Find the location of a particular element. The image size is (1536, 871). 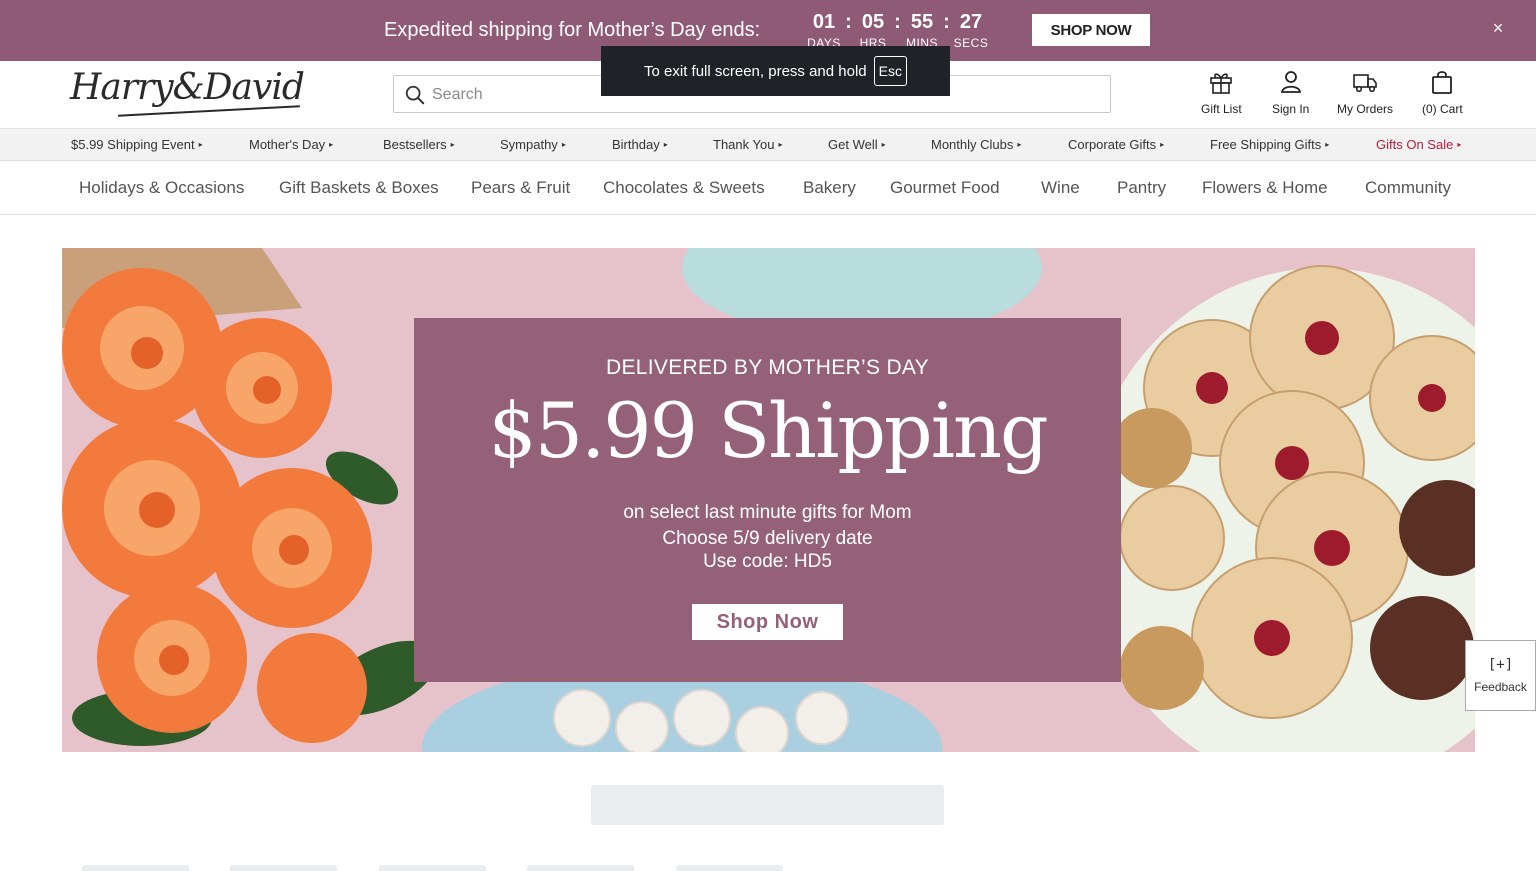

subnav-item-shipping-event: $5.99 Shipping Event ▸ is located at coordinates (137, 144).